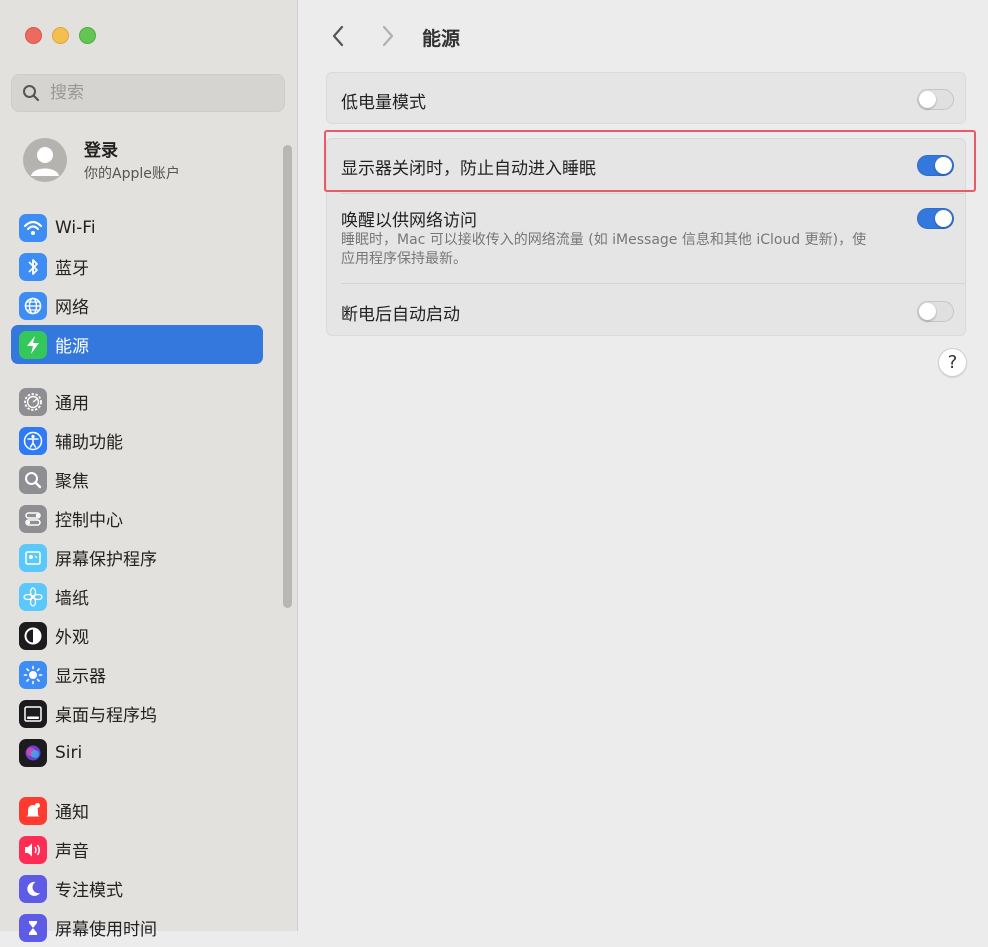  I want to click on sidebar-item-screen-time: 屏幕使用时间, so click(137, 927).